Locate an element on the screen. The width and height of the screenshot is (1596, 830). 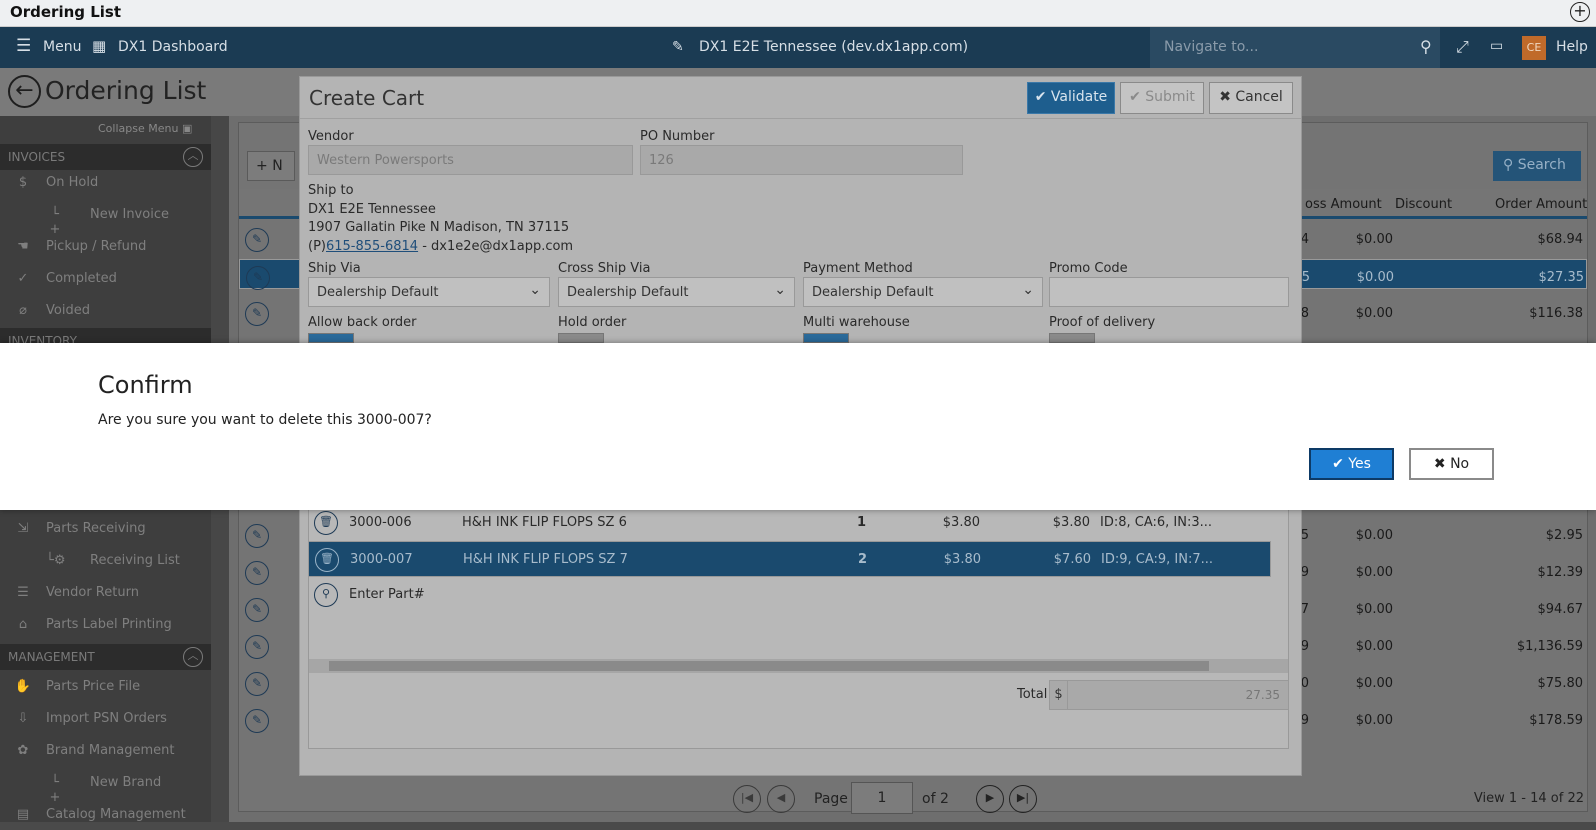
order-amount-cell: $12.39 is located at coordinates (1560, 572).